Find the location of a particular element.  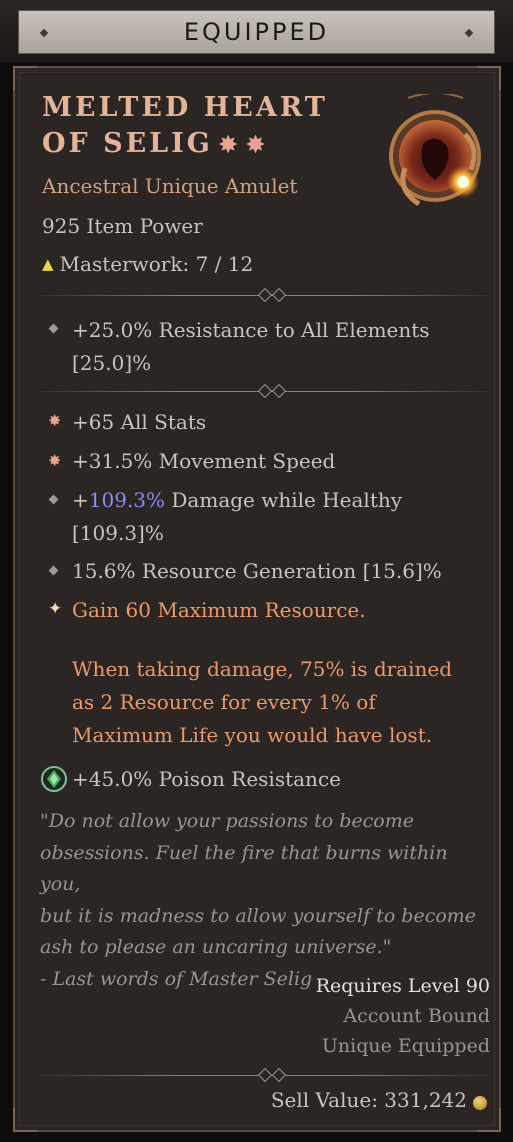

affix-range: [109.3]% is located at coordinates (118, 533).